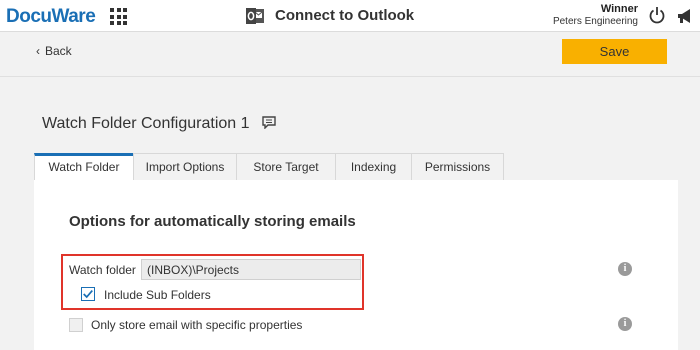 Image resolution: width=700 pixels, height=350 pixels. Describe the element at coordinates (84, 166) in the screenshot. I see `tab-watch-folder: Watch Folder` at that location.